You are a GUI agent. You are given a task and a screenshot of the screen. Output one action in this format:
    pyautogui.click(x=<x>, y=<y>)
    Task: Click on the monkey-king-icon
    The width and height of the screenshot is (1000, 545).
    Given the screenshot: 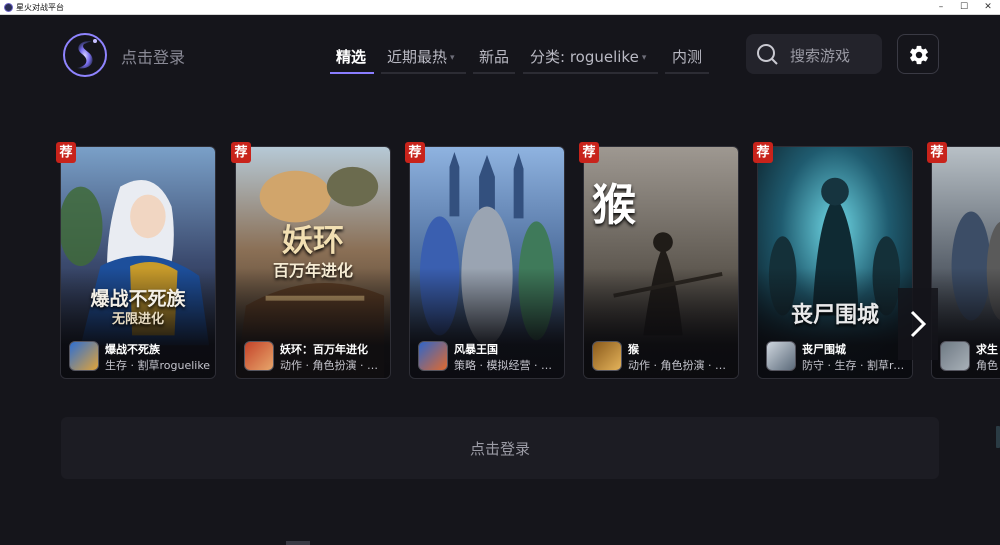 What is the action you would take?
    pyautogui.click(x=607, y=356)
    